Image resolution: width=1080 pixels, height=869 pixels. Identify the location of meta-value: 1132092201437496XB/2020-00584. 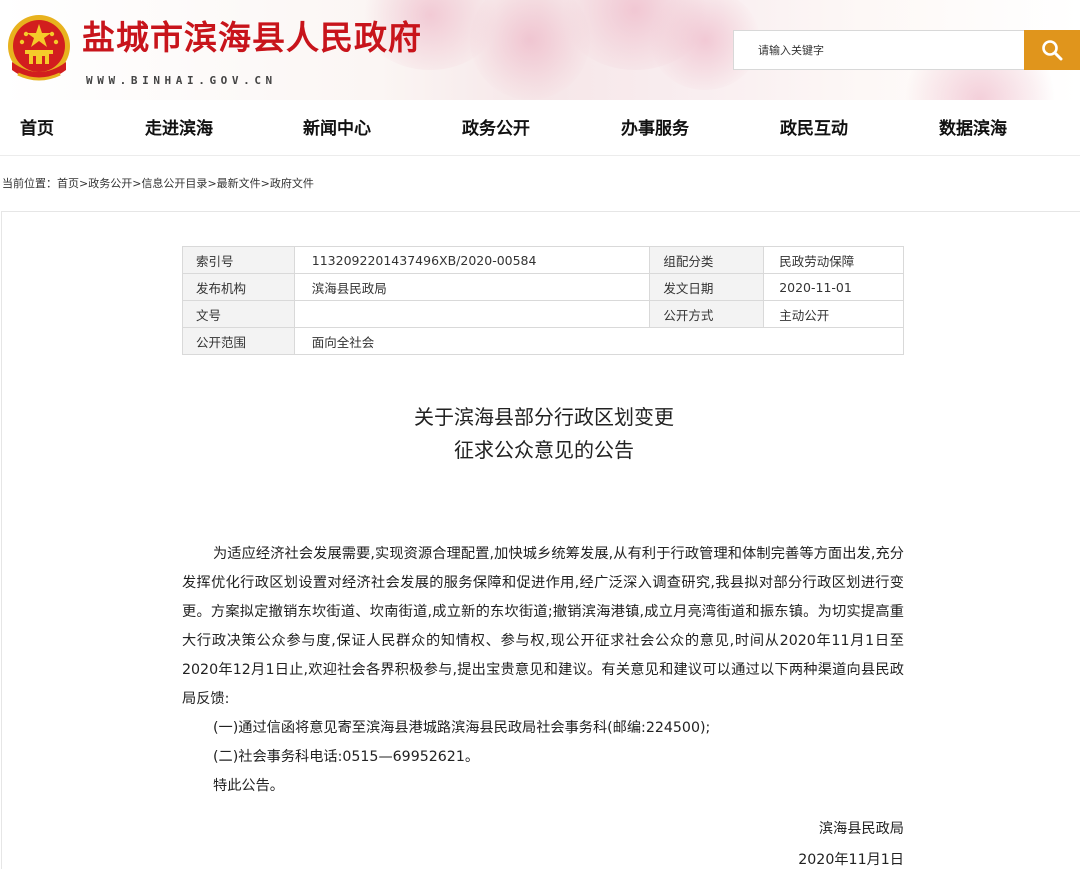
(472, 260).